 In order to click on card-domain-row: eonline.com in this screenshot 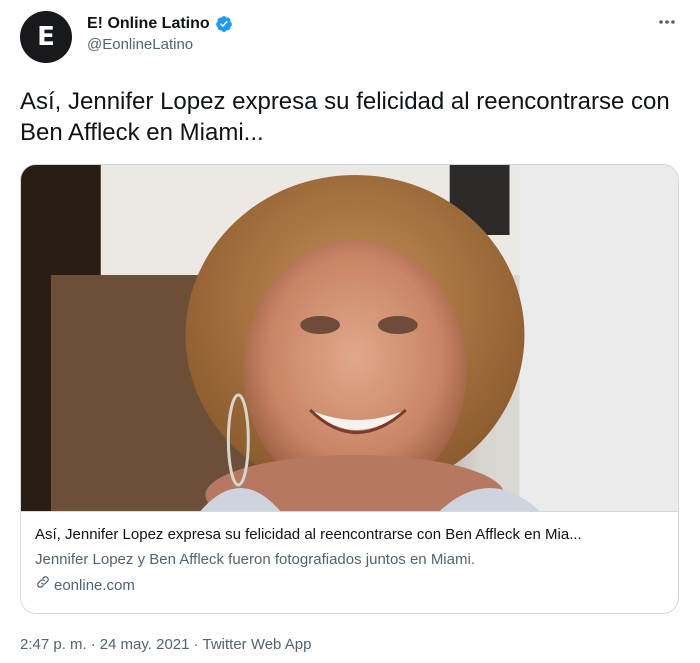, I will do `click(349, 585)`.